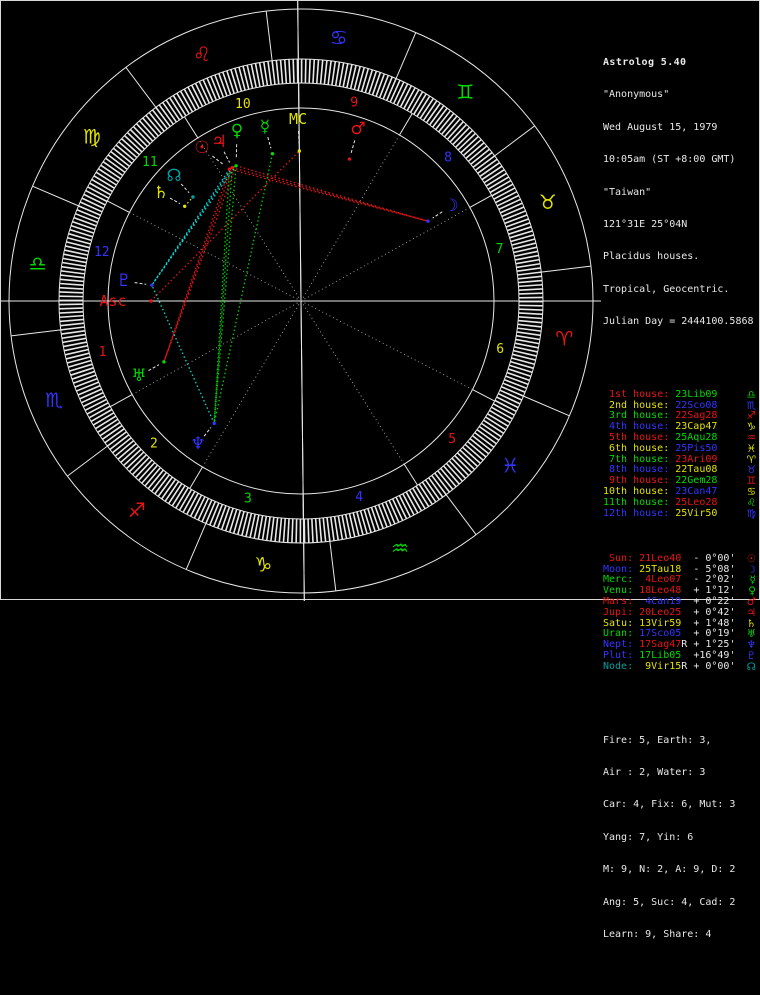 This screenshot has height=995, width=760. I want to click on aspect-line-conjunction, so click(189, 201).